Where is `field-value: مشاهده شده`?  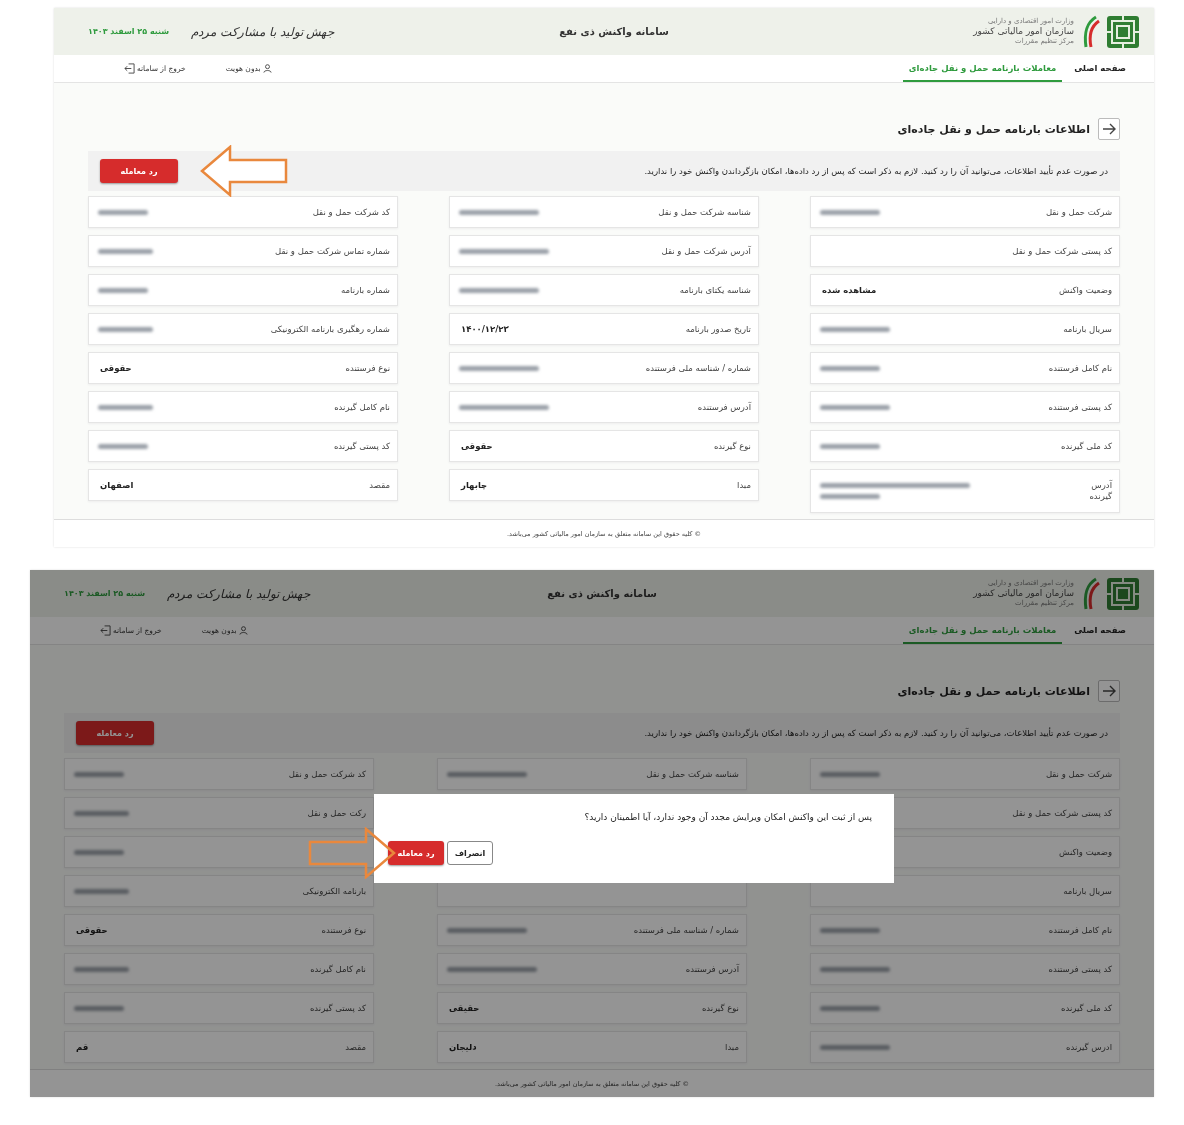
field-value: مشاهده شده is located at coordinates (849, 290).